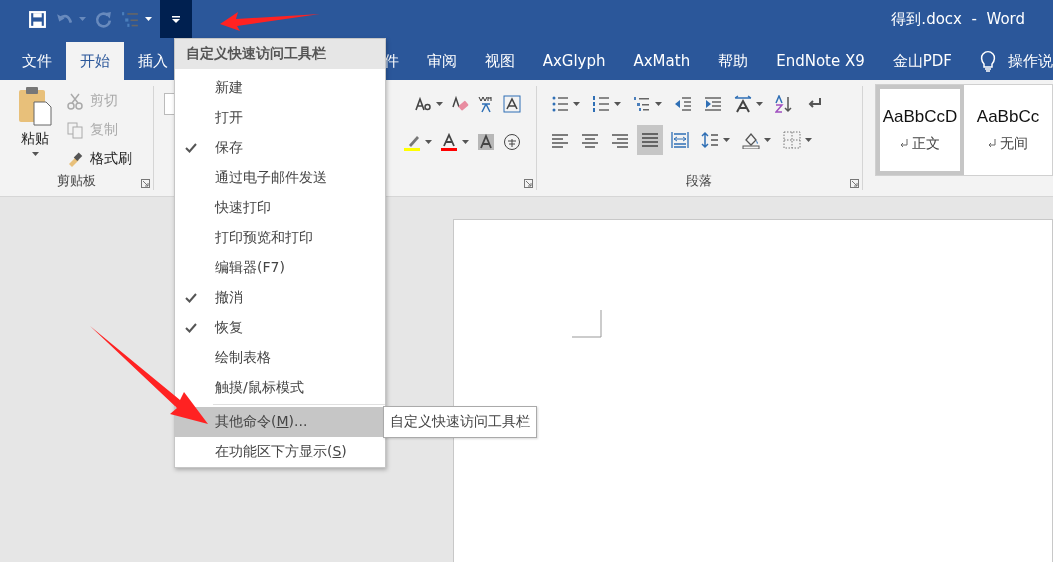  I want to click on menu-item: 在功能区下方显示(S), so click(280, 452).